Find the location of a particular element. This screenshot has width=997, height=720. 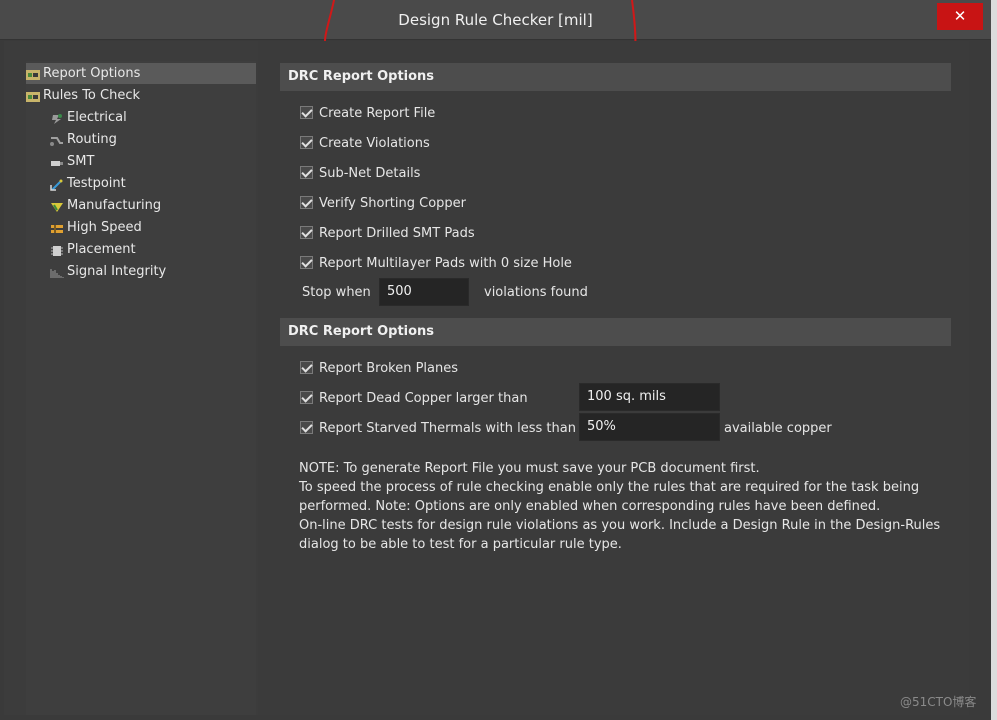

testpoint-icon is located at coordinates (57, 184).